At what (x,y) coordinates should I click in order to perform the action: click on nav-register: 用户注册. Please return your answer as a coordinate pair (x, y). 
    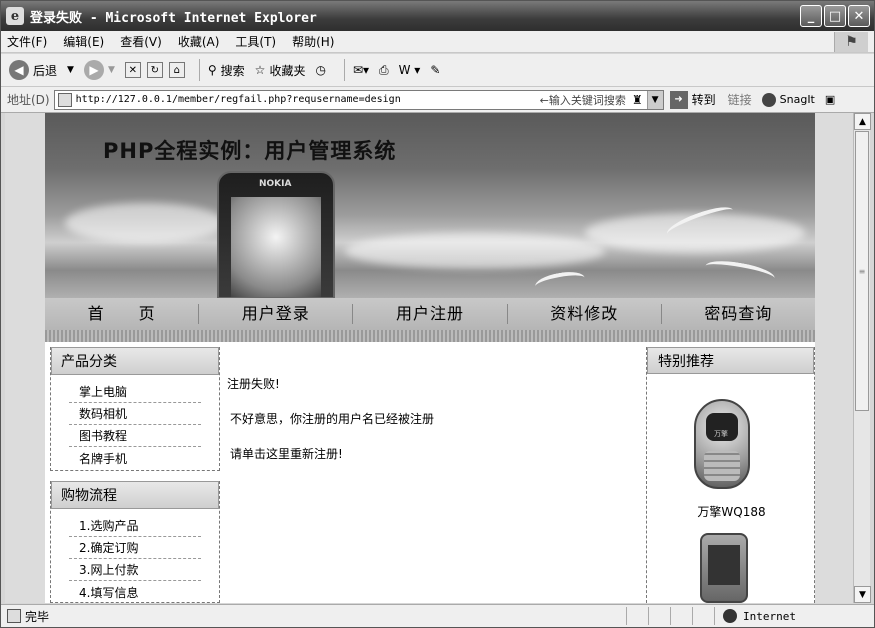
    Looking at the image, I should click on (430, 314).